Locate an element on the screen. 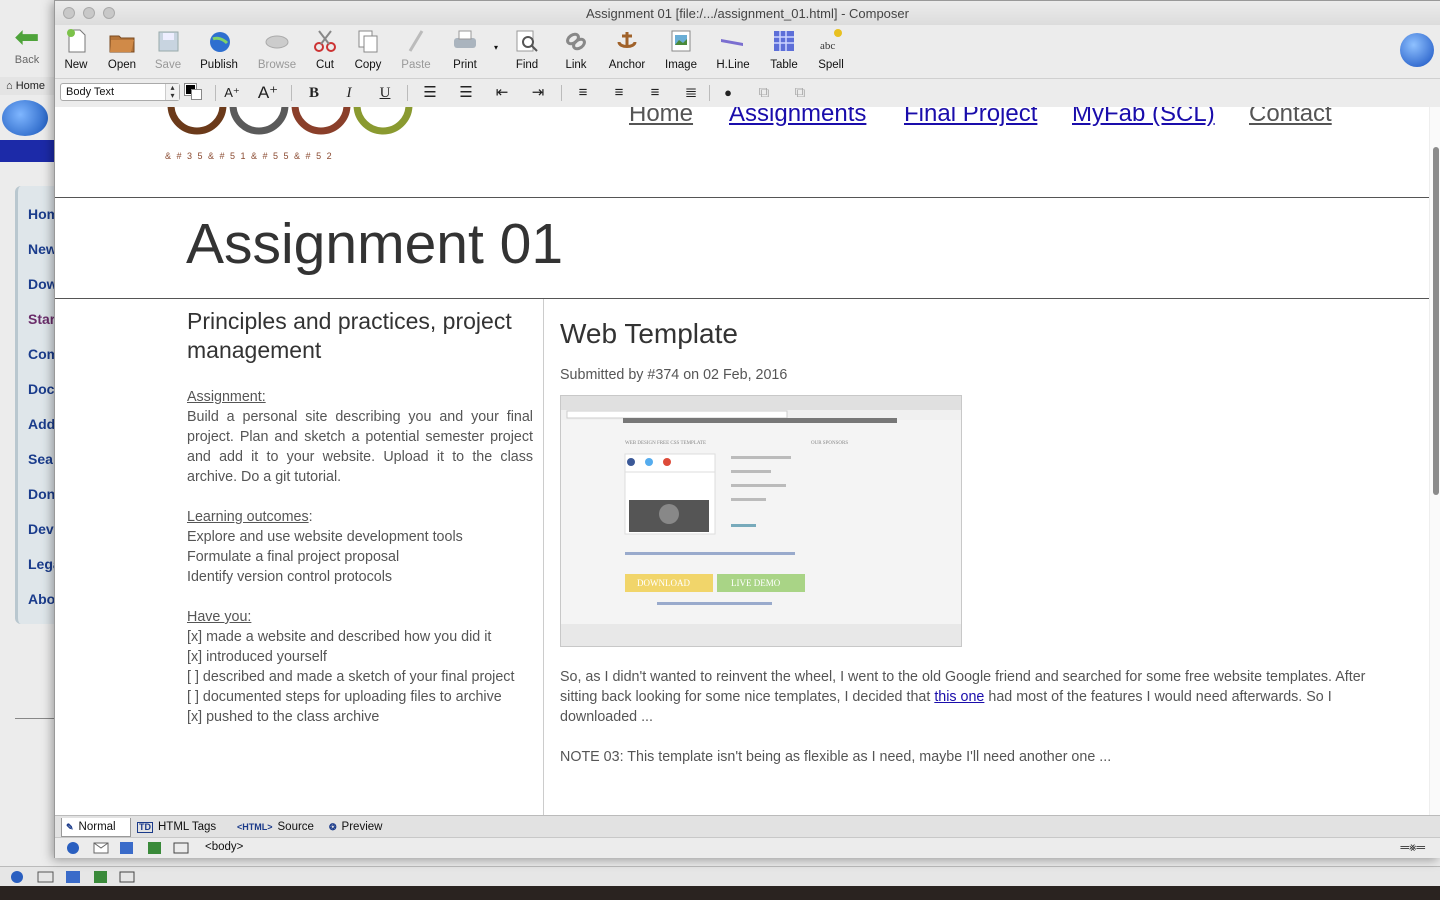 This screenshot has height=900, width=1440. numbered-list-button: ☰ is located at coordinates (466, 93).